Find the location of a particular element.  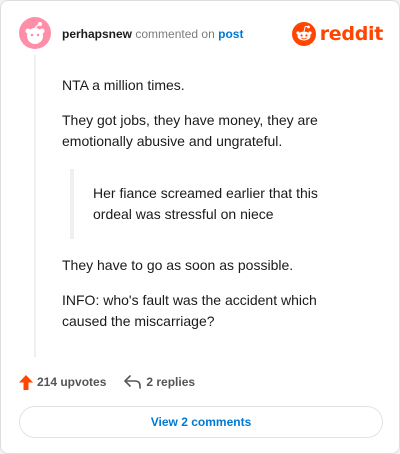

avatar is located at coordinates (35, 33).